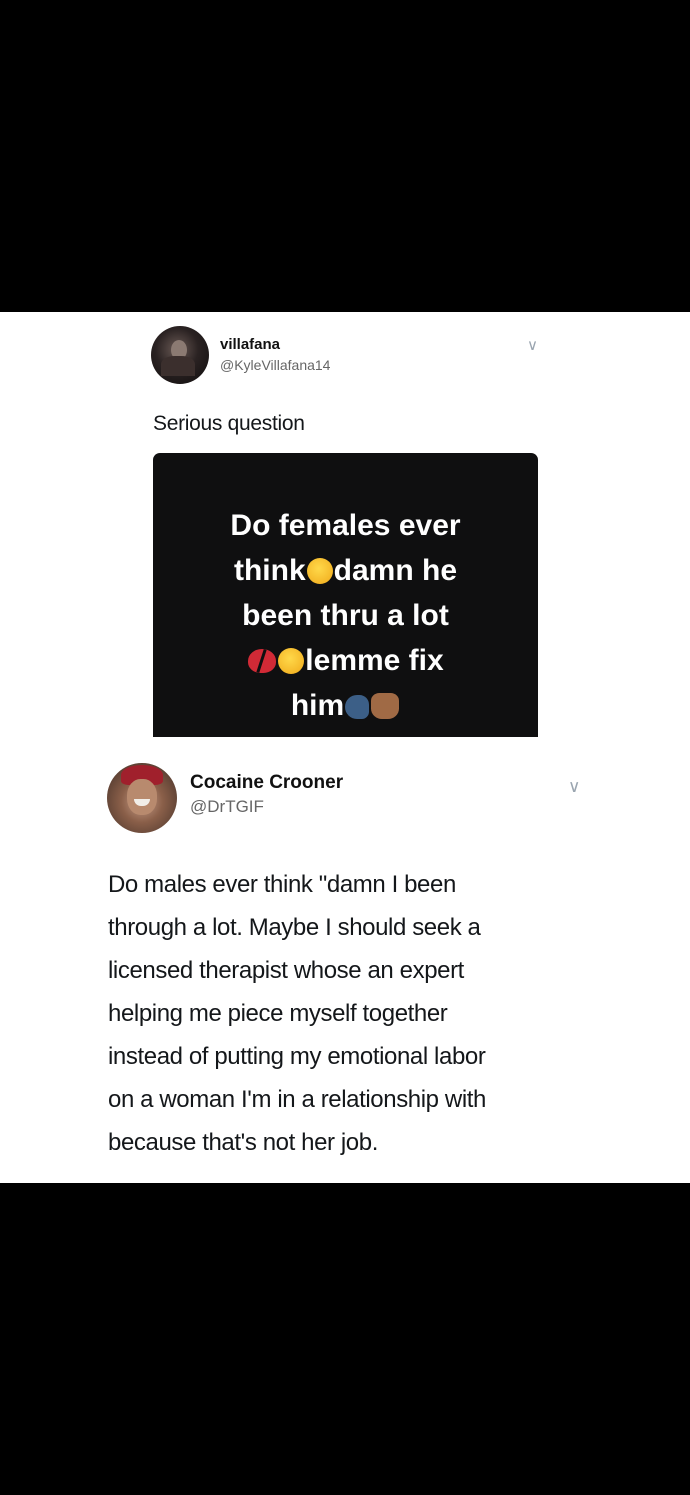 The height and width of the screenshot is (1495, 690). I want to click on thinking-face-icon, so click(319, 571).